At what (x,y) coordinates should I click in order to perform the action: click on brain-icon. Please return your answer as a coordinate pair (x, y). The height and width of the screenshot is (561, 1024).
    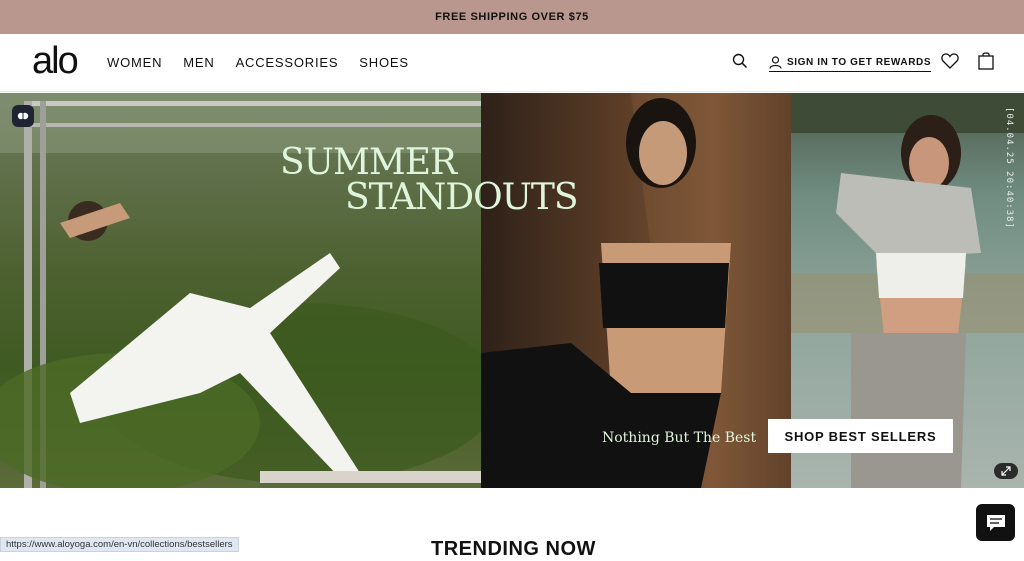
    Looking at the image, I should click on (23, 116).